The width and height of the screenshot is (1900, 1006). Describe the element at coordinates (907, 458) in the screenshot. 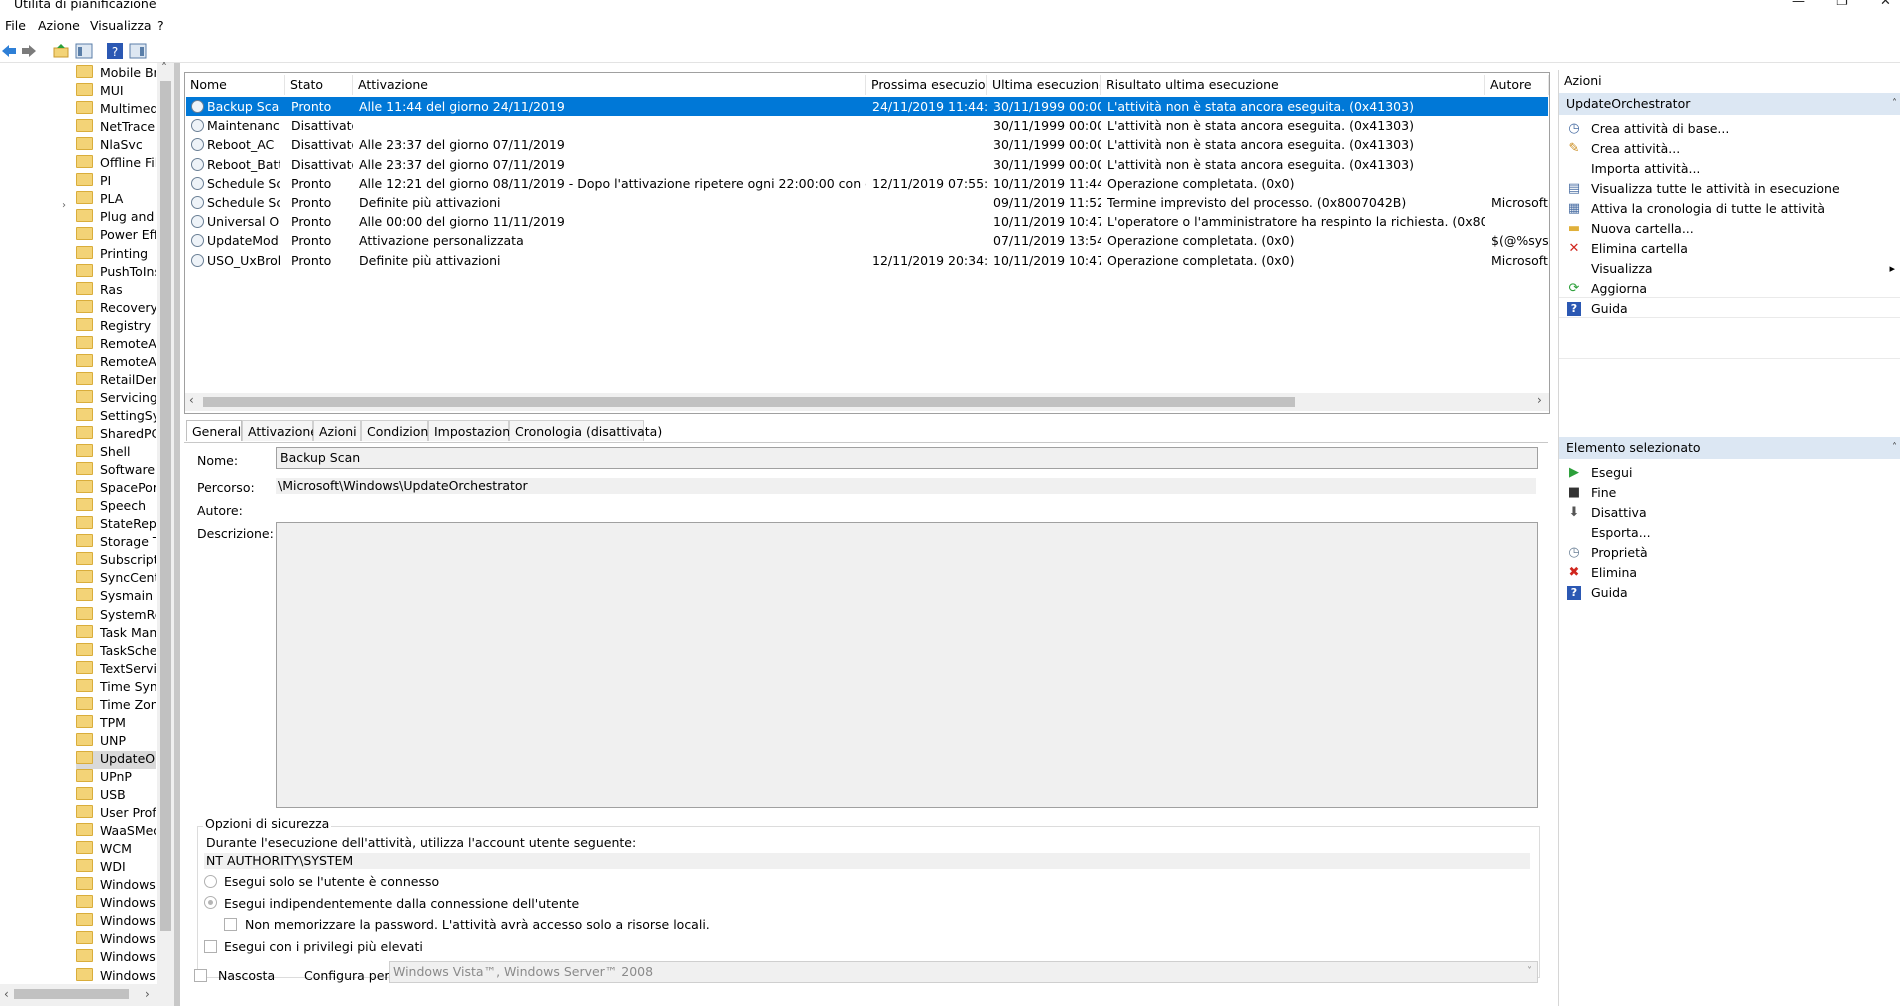

I see `name-field: Backup Scan` at that location.